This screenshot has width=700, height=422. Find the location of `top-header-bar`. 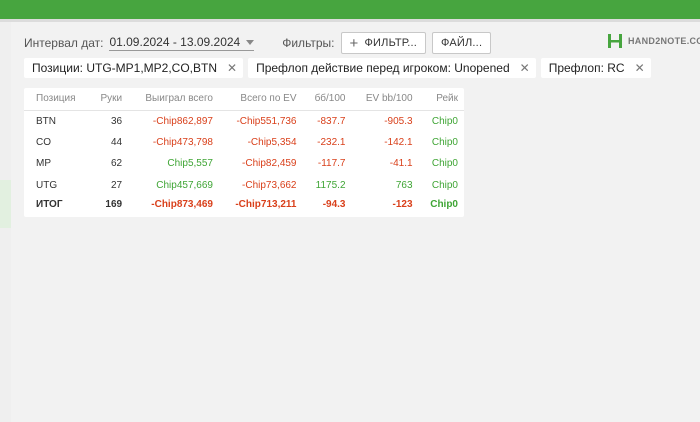

top-header-bar is located at coordinates (350, 9).